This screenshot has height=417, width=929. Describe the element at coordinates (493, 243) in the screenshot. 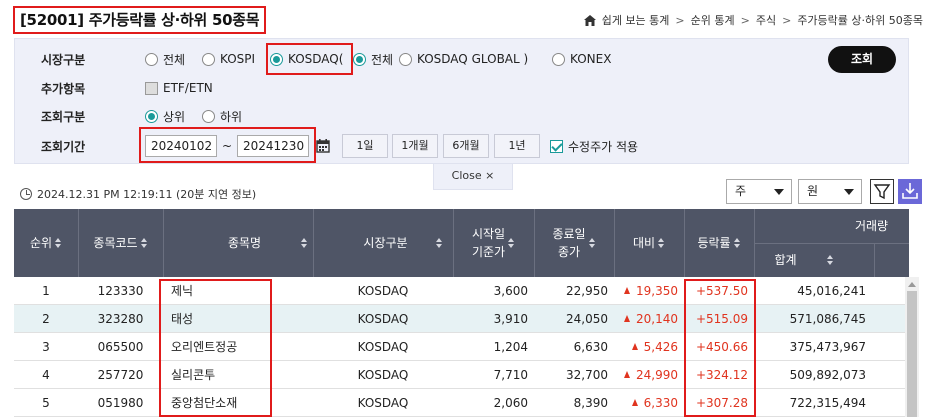

I see `column-start-price: 시작일 기준가` at that location.